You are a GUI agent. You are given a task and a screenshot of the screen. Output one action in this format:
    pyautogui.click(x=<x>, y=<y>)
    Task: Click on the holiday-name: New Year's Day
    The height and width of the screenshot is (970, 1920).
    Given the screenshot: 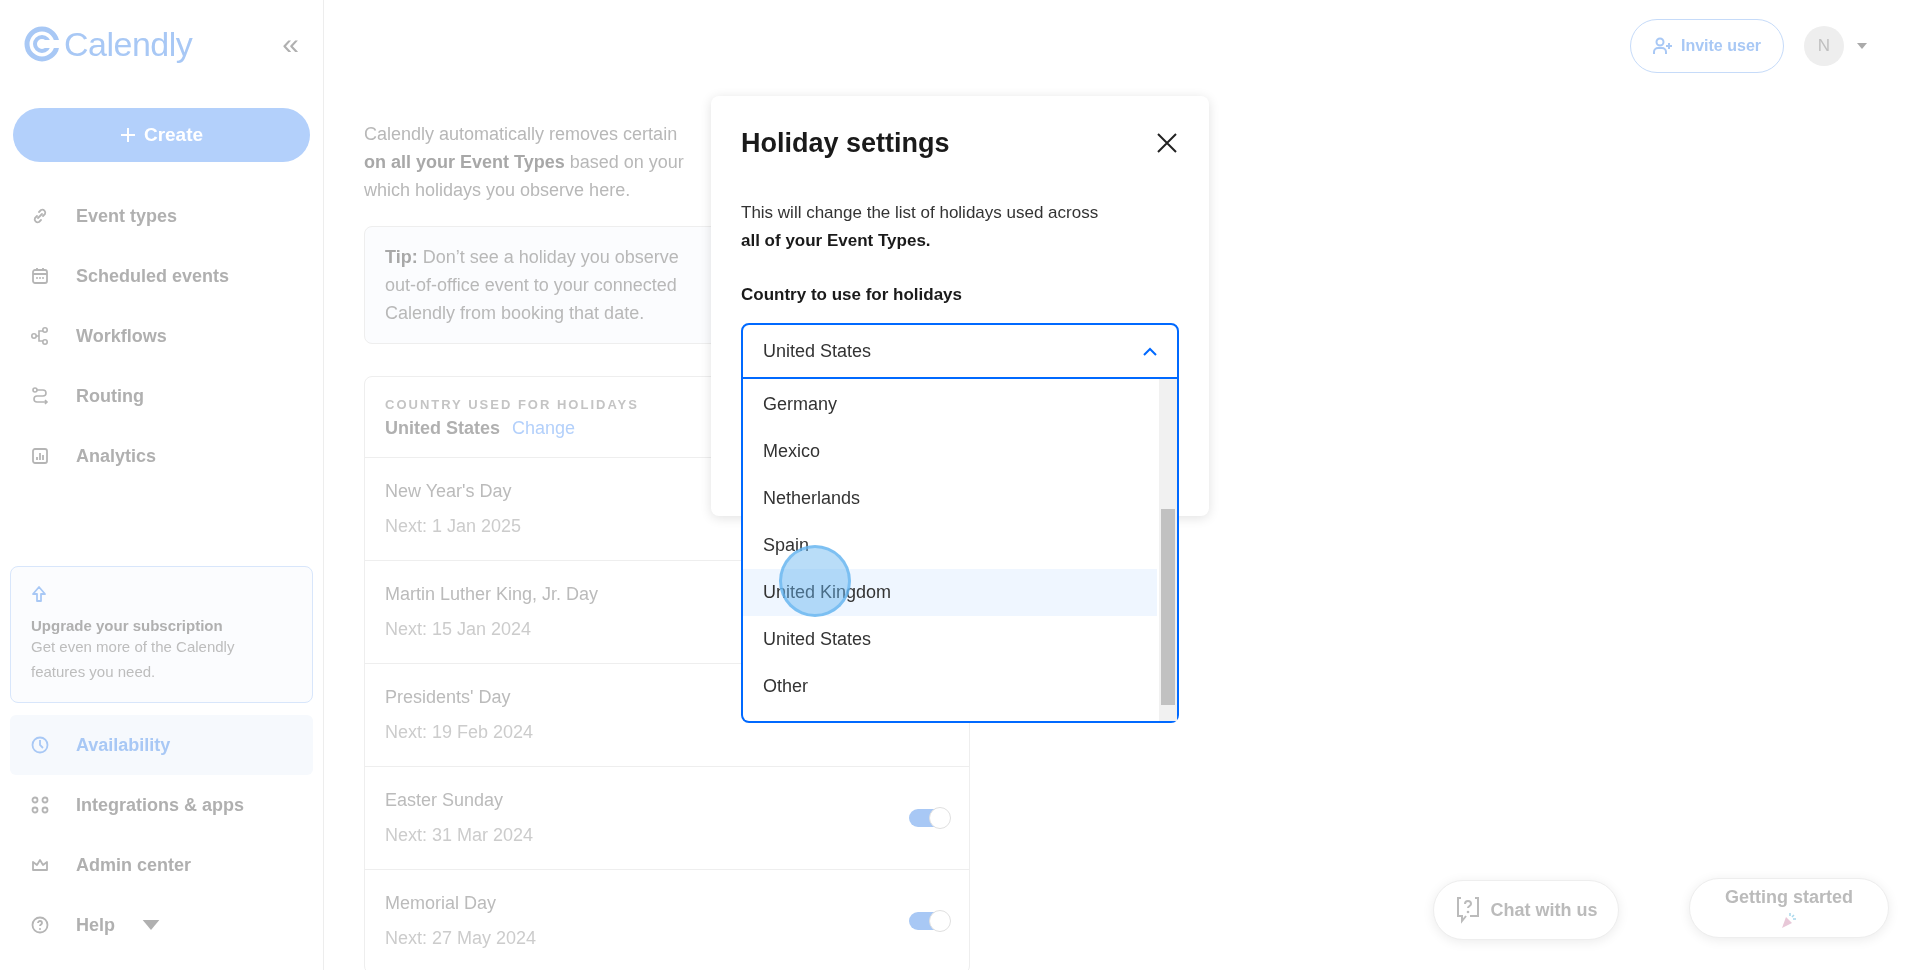 What is the action you would take?
    pyautogui.click(x=449, y=491)
    